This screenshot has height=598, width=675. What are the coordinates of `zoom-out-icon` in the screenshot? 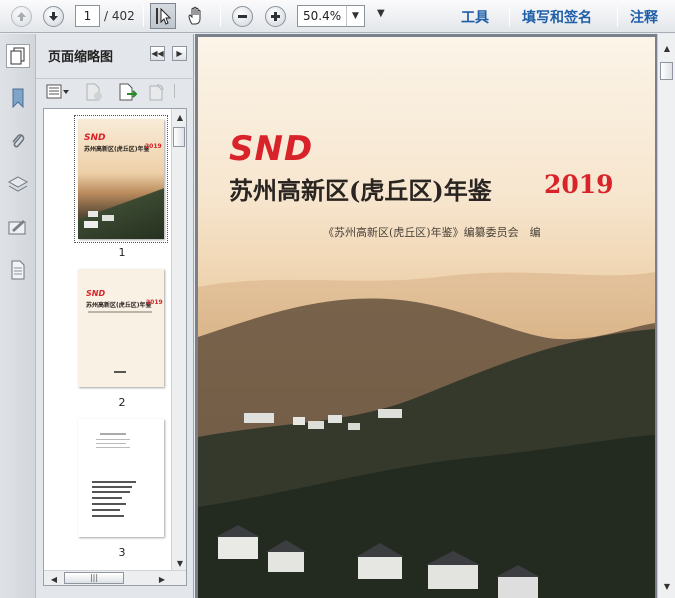 It's located at (242, 16).